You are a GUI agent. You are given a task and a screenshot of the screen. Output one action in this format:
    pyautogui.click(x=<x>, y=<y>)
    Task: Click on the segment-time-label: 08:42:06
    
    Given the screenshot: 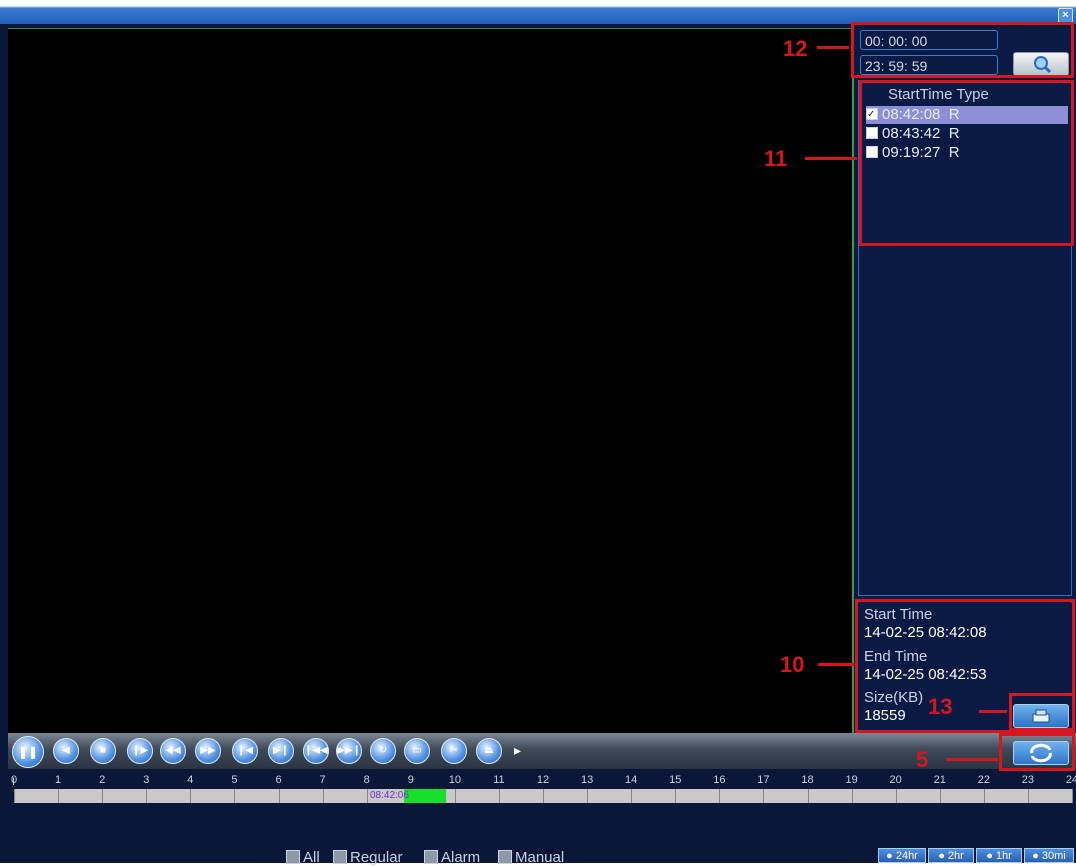 What is the action you would take?
    pyautogui.click(x=389, y=795)
    